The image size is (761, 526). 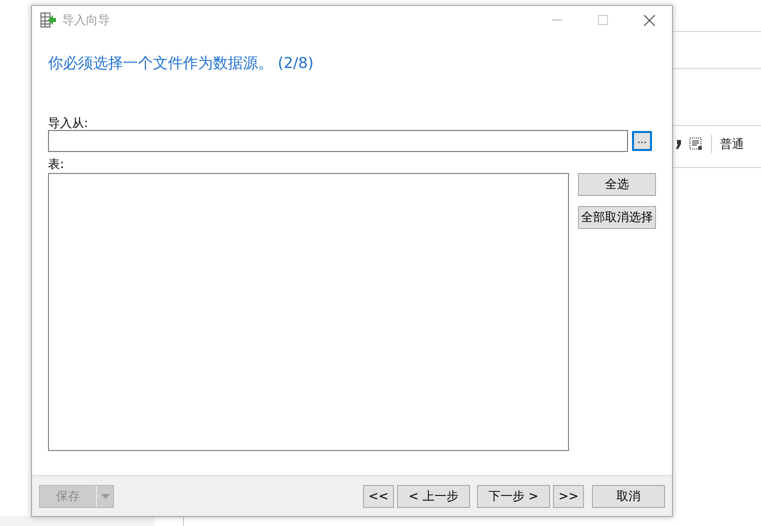 I want to click on input-field, so click(x=338, y=141).